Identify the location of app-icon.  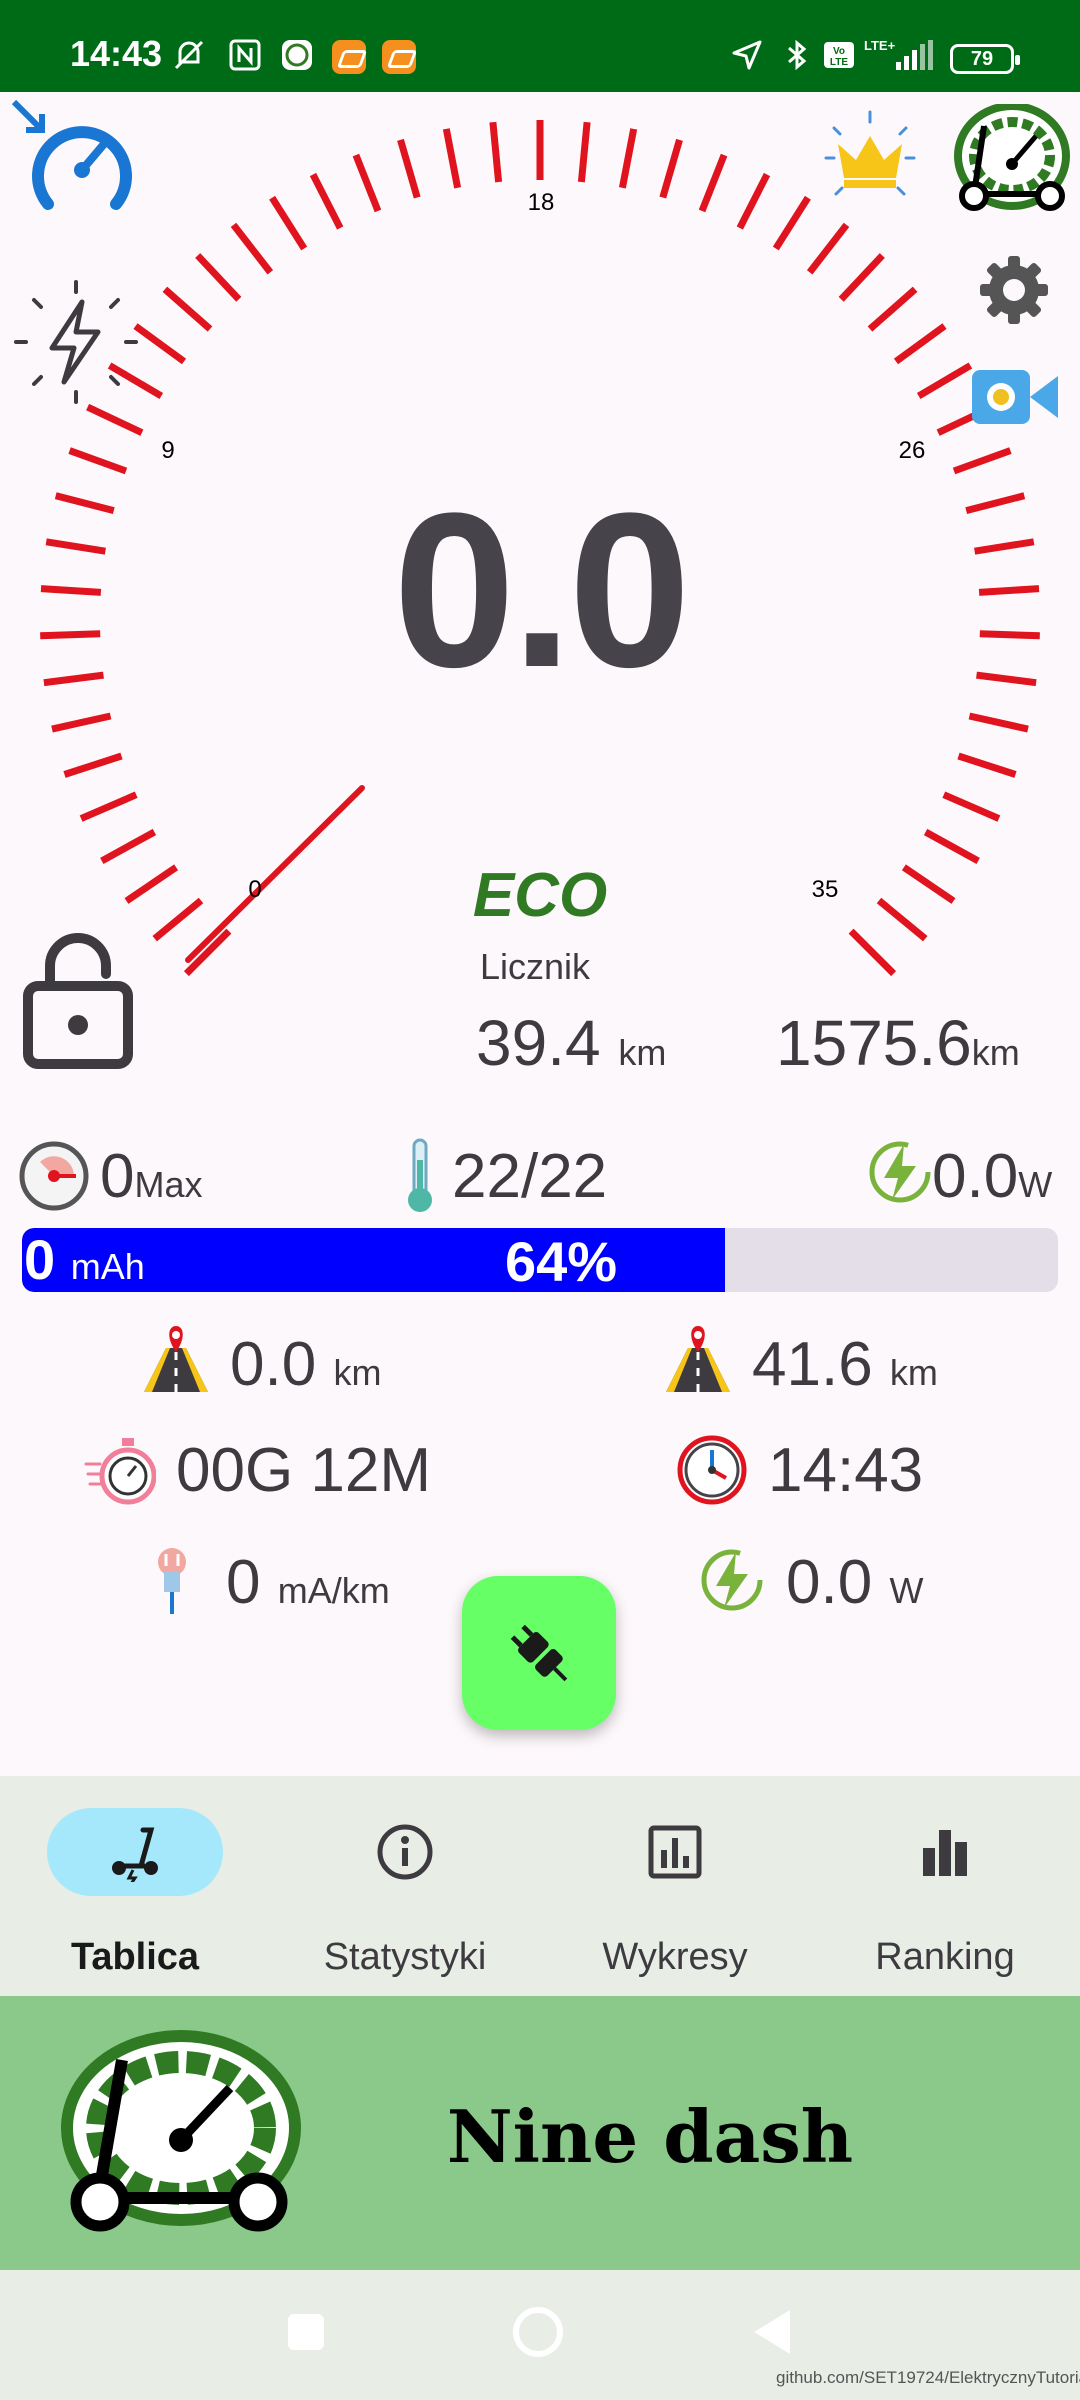
(297, 55).